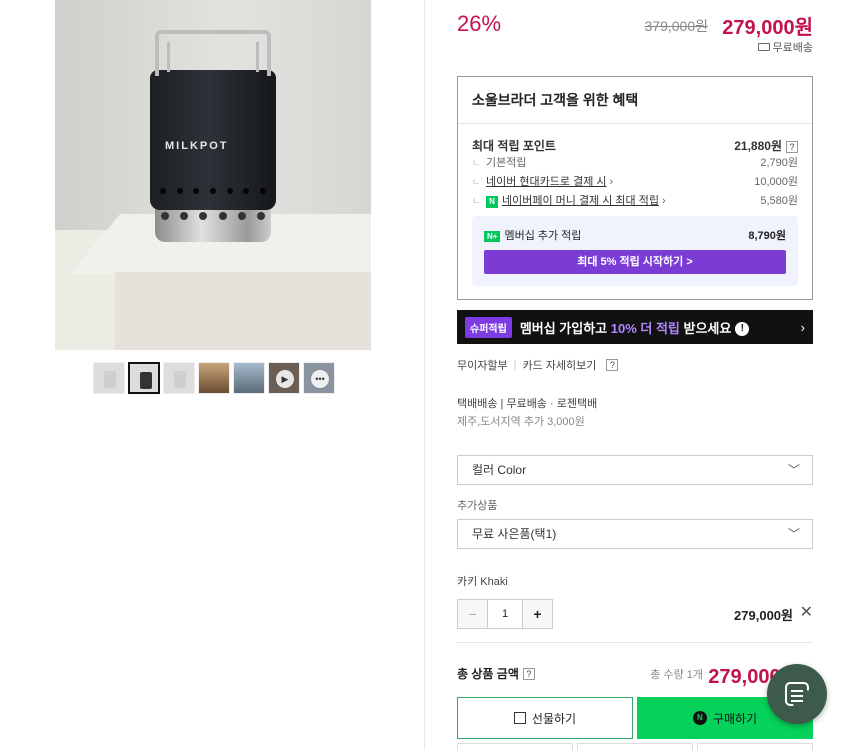 This screenshot has height=750, width=852. I want to click on banner-text-post: 받으세요, so click(705, 328).